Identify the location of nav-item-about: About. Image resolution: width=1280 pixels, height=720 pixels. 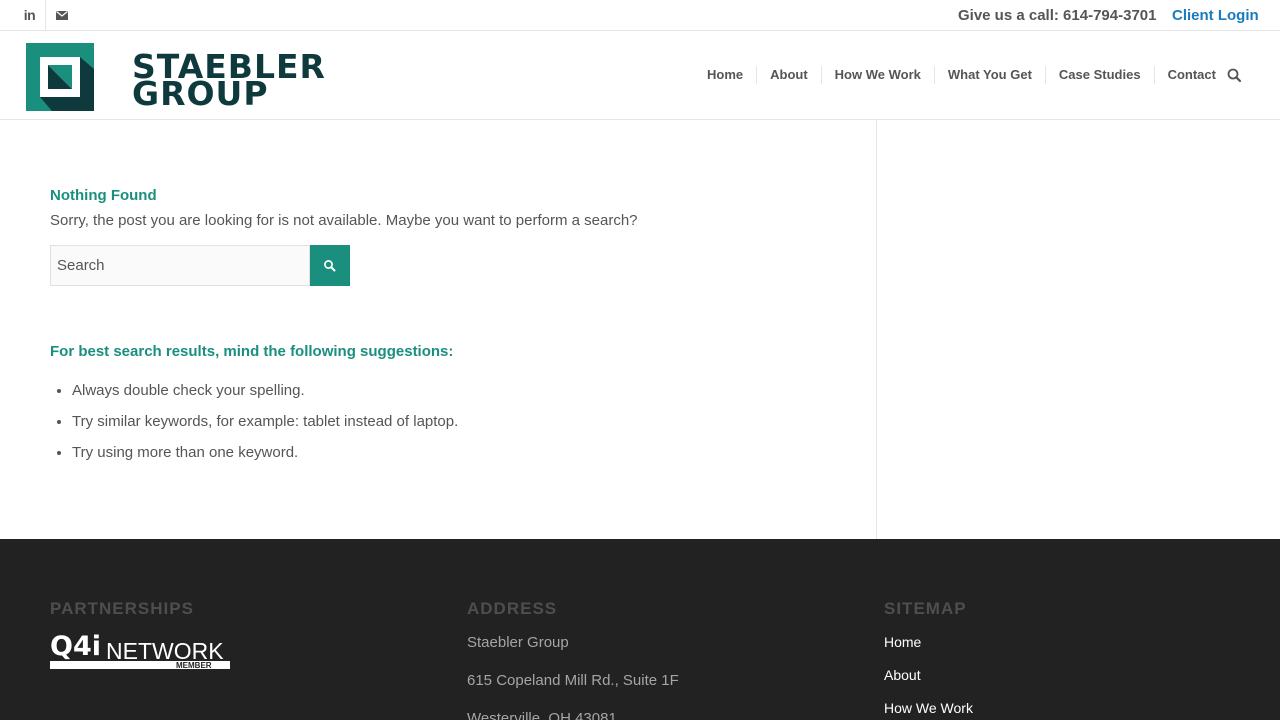
(788, 75).